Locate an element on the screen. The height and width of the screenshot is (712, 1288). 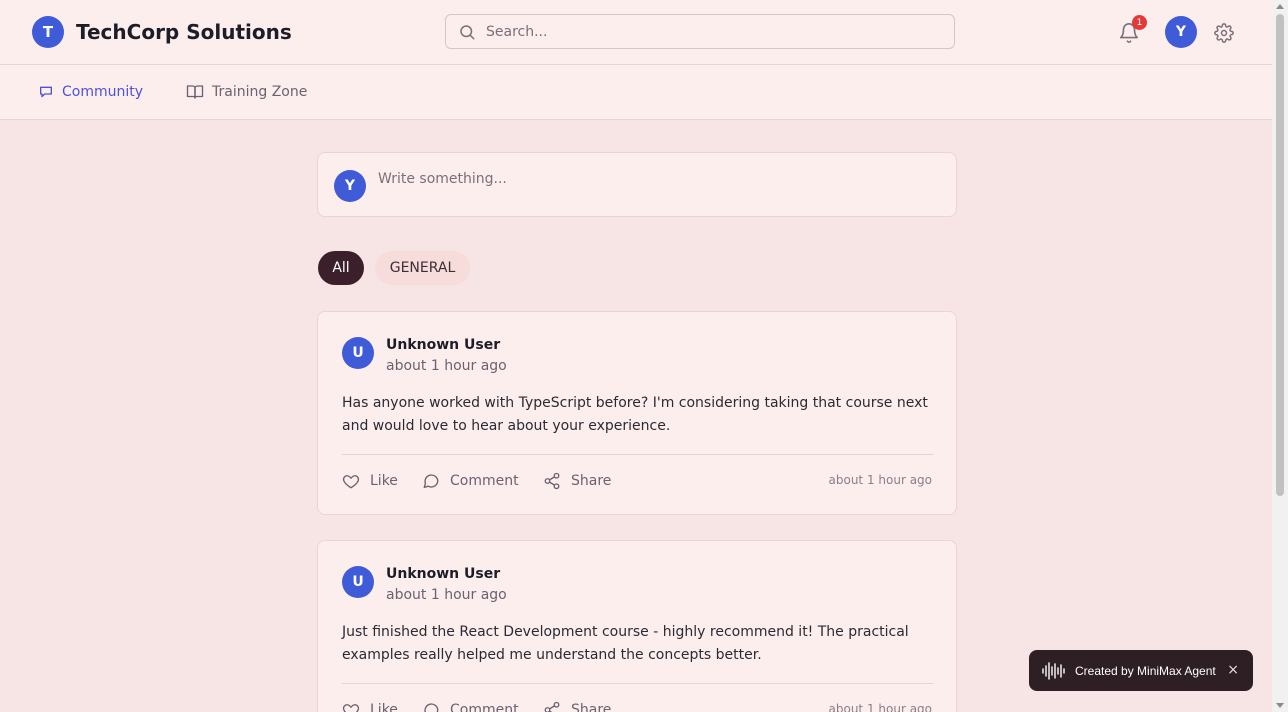
top-header: T TechCorp Solutions 1 Y is located at coordinates (636, 32).